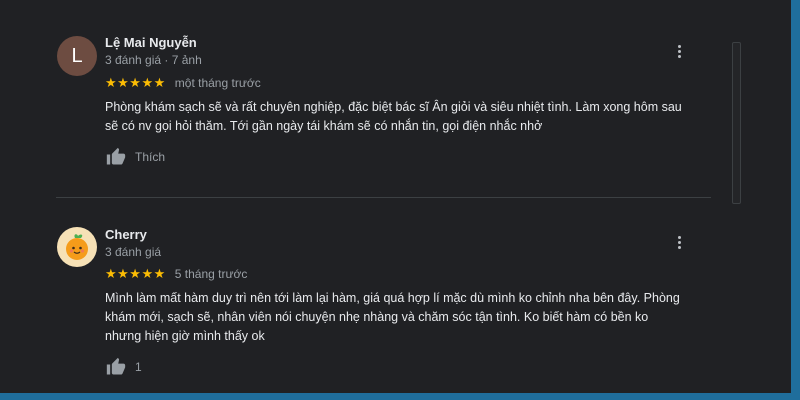 This screenshot has height=400, width=800. What do you see at coordinates (150, 157) in the screenshot?
I see `like-label: Thích` at bounding box center [150, 157].